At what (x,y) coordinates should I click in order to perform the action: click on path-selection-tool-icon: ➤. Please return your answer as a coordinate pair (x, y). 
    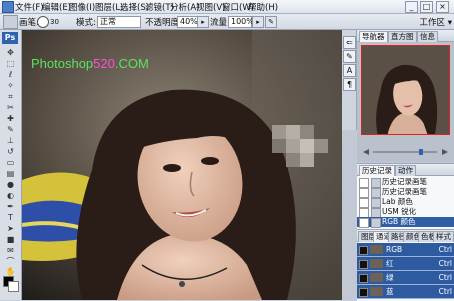
    Looking at the image, I should click on (10, 228).